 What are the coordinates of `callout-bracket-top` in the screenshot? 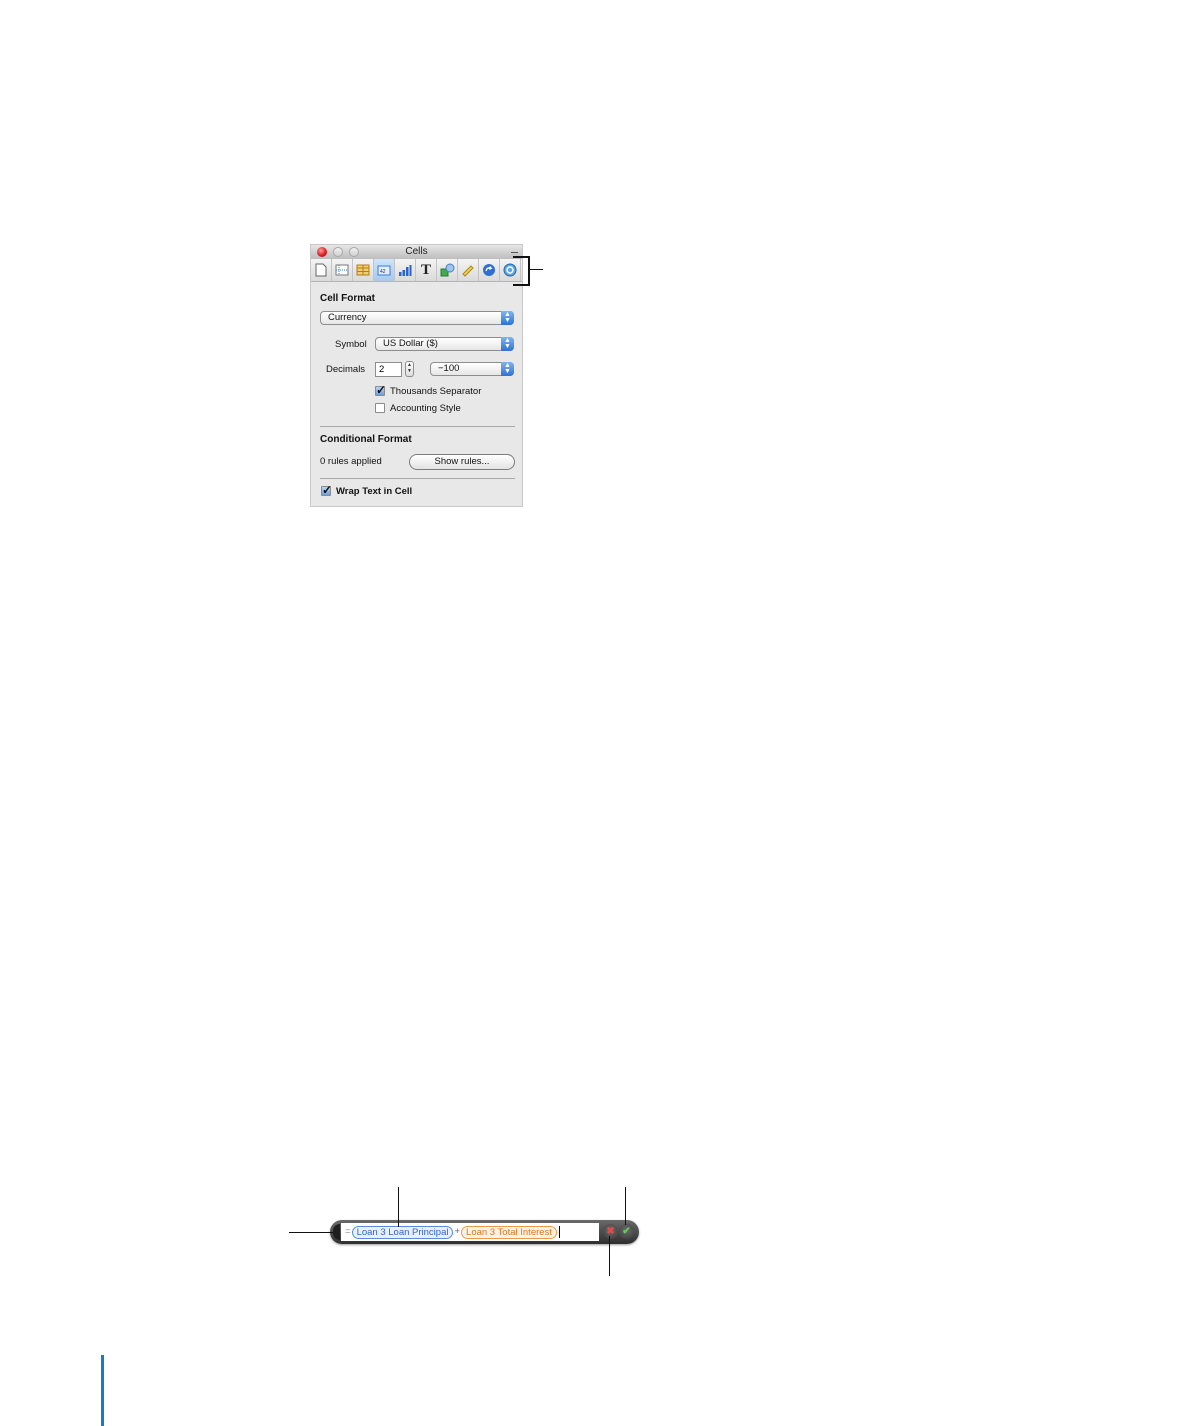 It's located at (521, 257).